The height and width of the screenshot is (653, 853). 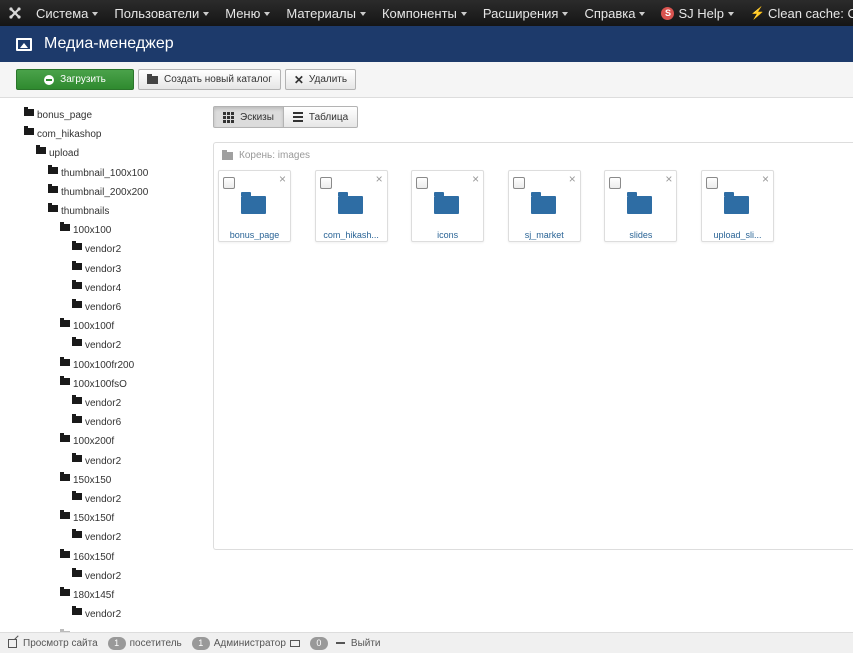 I want to click on tree-item: 180x145f, so click(x=87, y=595).